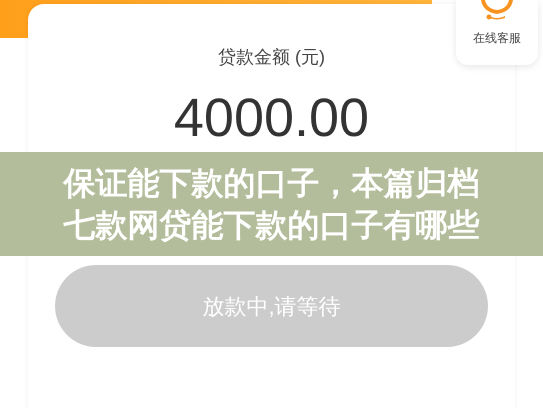 The width and height of the screenshot is (543, 408). I want to click on banner-title-line: 七款网贷能下款的口子有哪些, so click(272, 225).